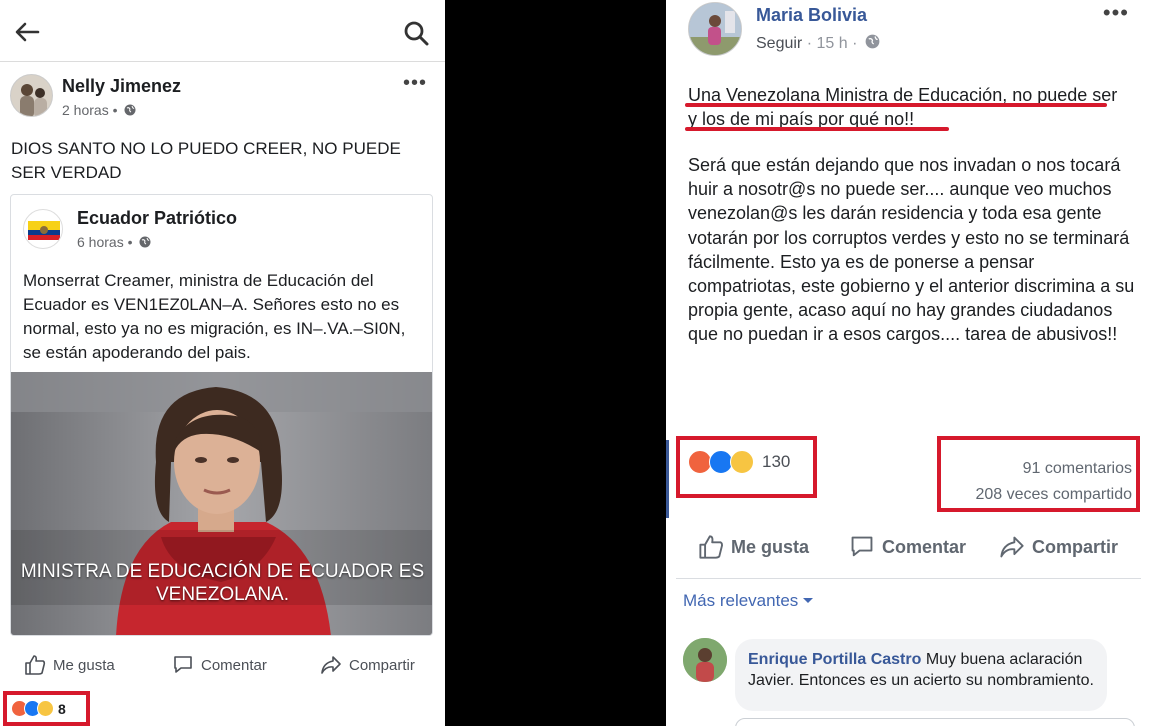 The image size is (1151, 726). Describe the element at coordinates (741, 600) in the screenshot. I see `sort-label: Más relevantes` at that location.